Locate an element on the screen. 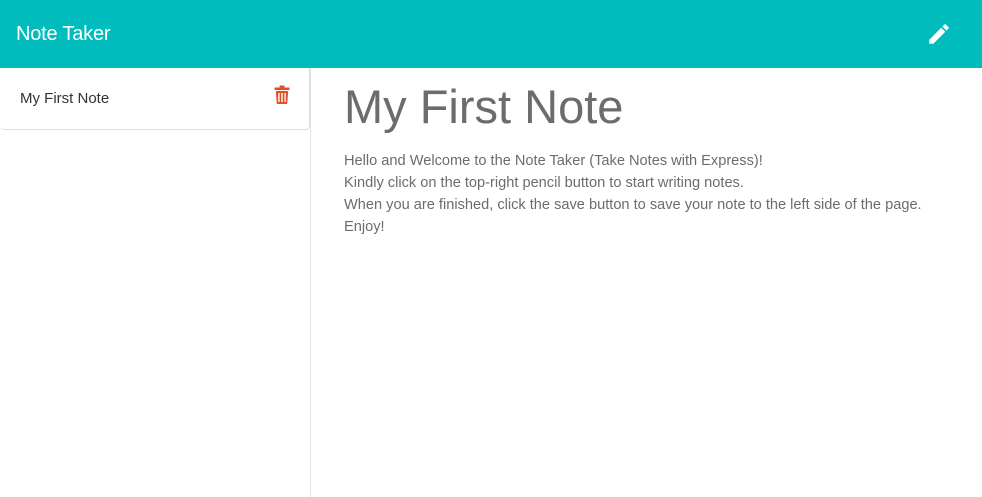 The image size is (982, 497). delete-note-button is located at coordinates (282, 95).